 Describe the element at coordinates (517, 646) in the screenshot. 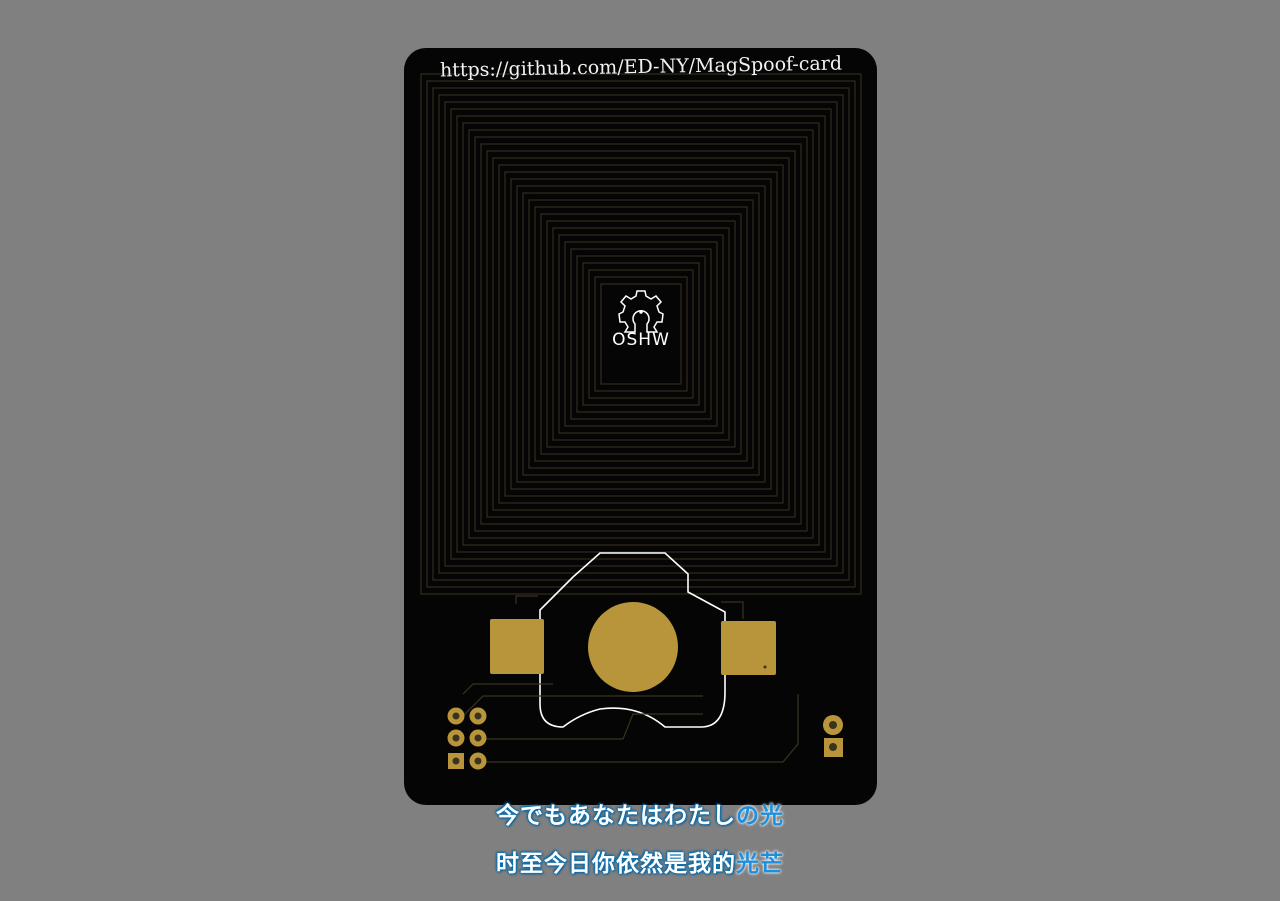

I see `battery-pad-left` at that location.